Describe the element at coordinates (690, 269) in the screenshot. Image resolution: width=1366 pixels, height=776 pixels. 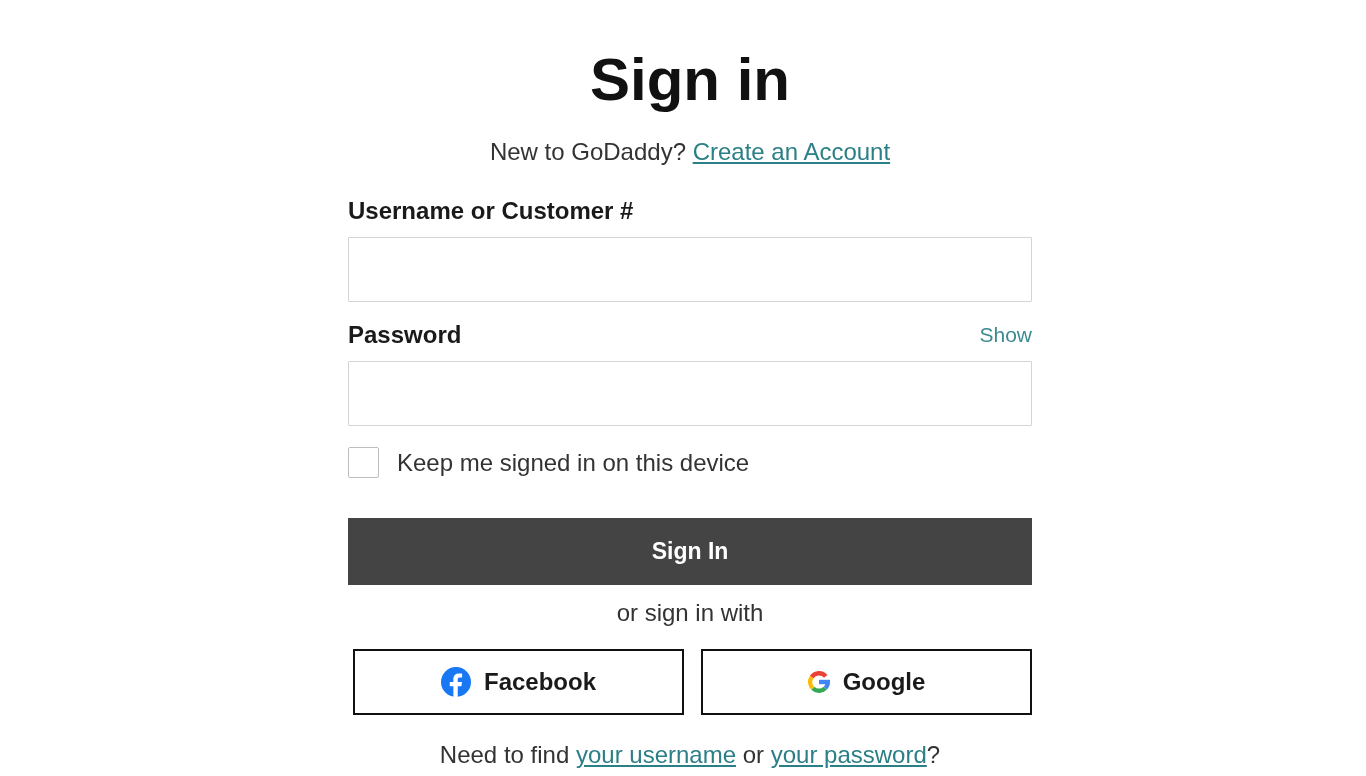
I see `username-field` at that location.